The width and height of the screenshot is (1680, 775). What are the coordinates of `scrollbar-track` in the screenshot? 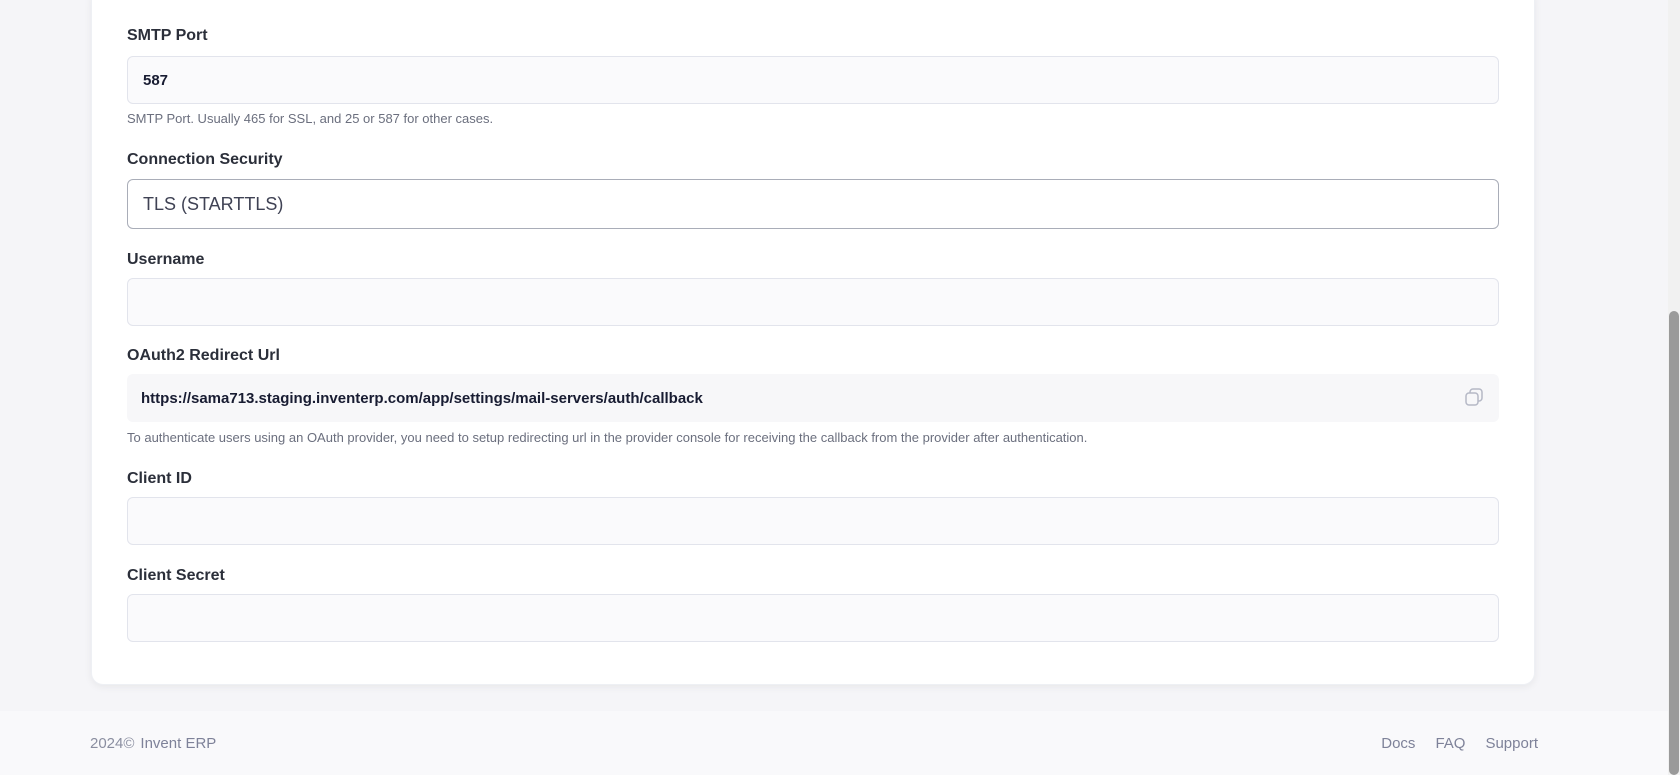 It's located at (1674, 387).